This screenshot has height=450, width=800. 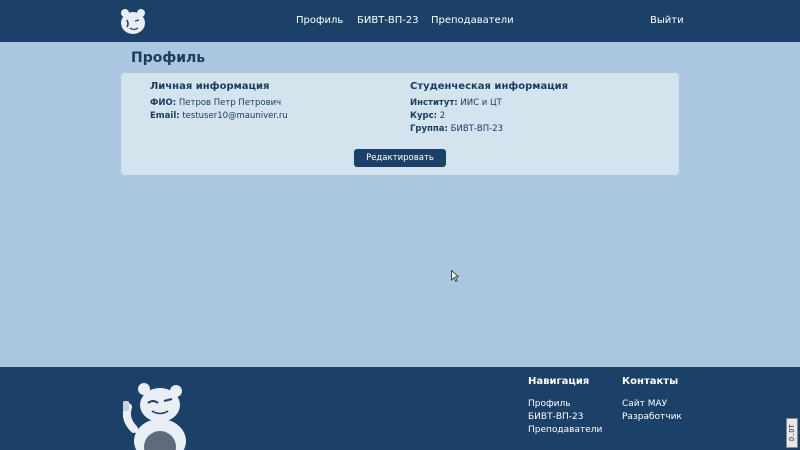 What do you see at coordinates (168, 58) in the screenshot?
I see `page-title: Профиль` at bounding box center [168, 58].